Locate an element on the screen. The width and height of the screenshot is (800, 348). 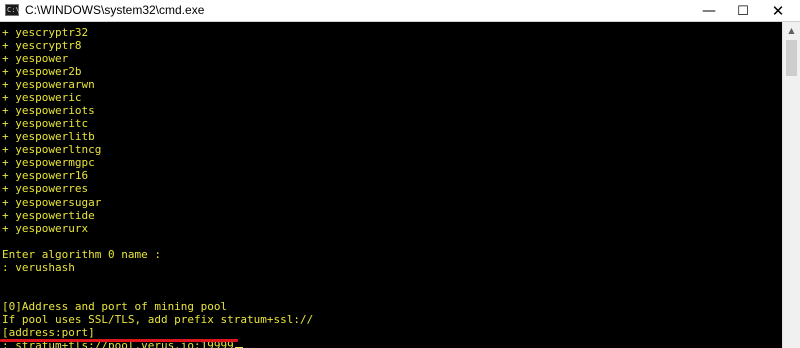
console-line: + yespowerlitb is located at coordinates (48, 136).